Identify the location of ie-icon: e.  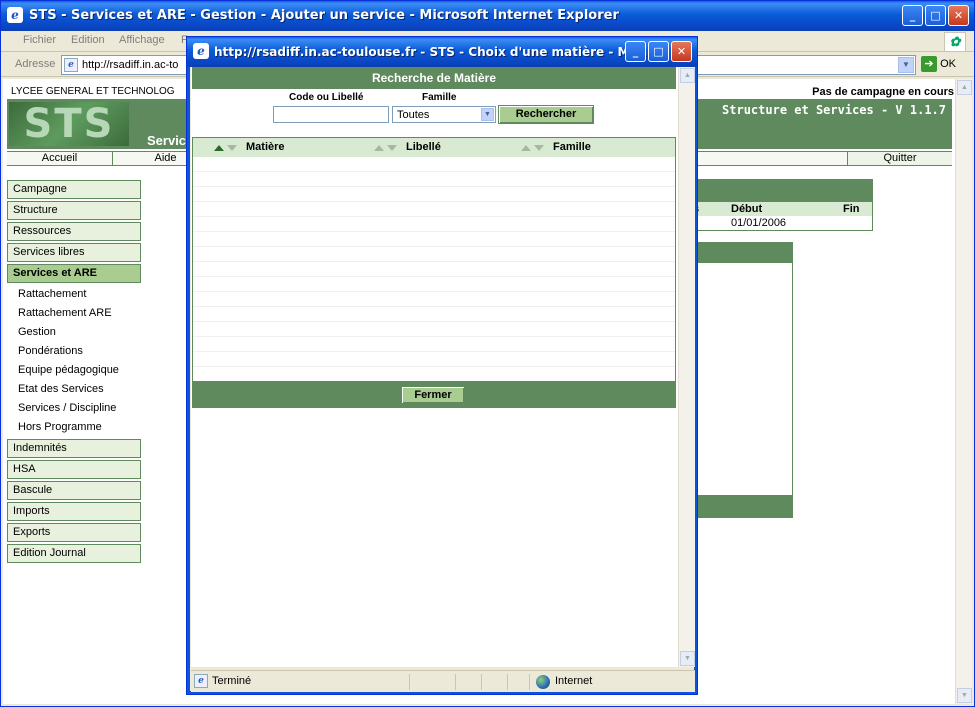
(15, 15).